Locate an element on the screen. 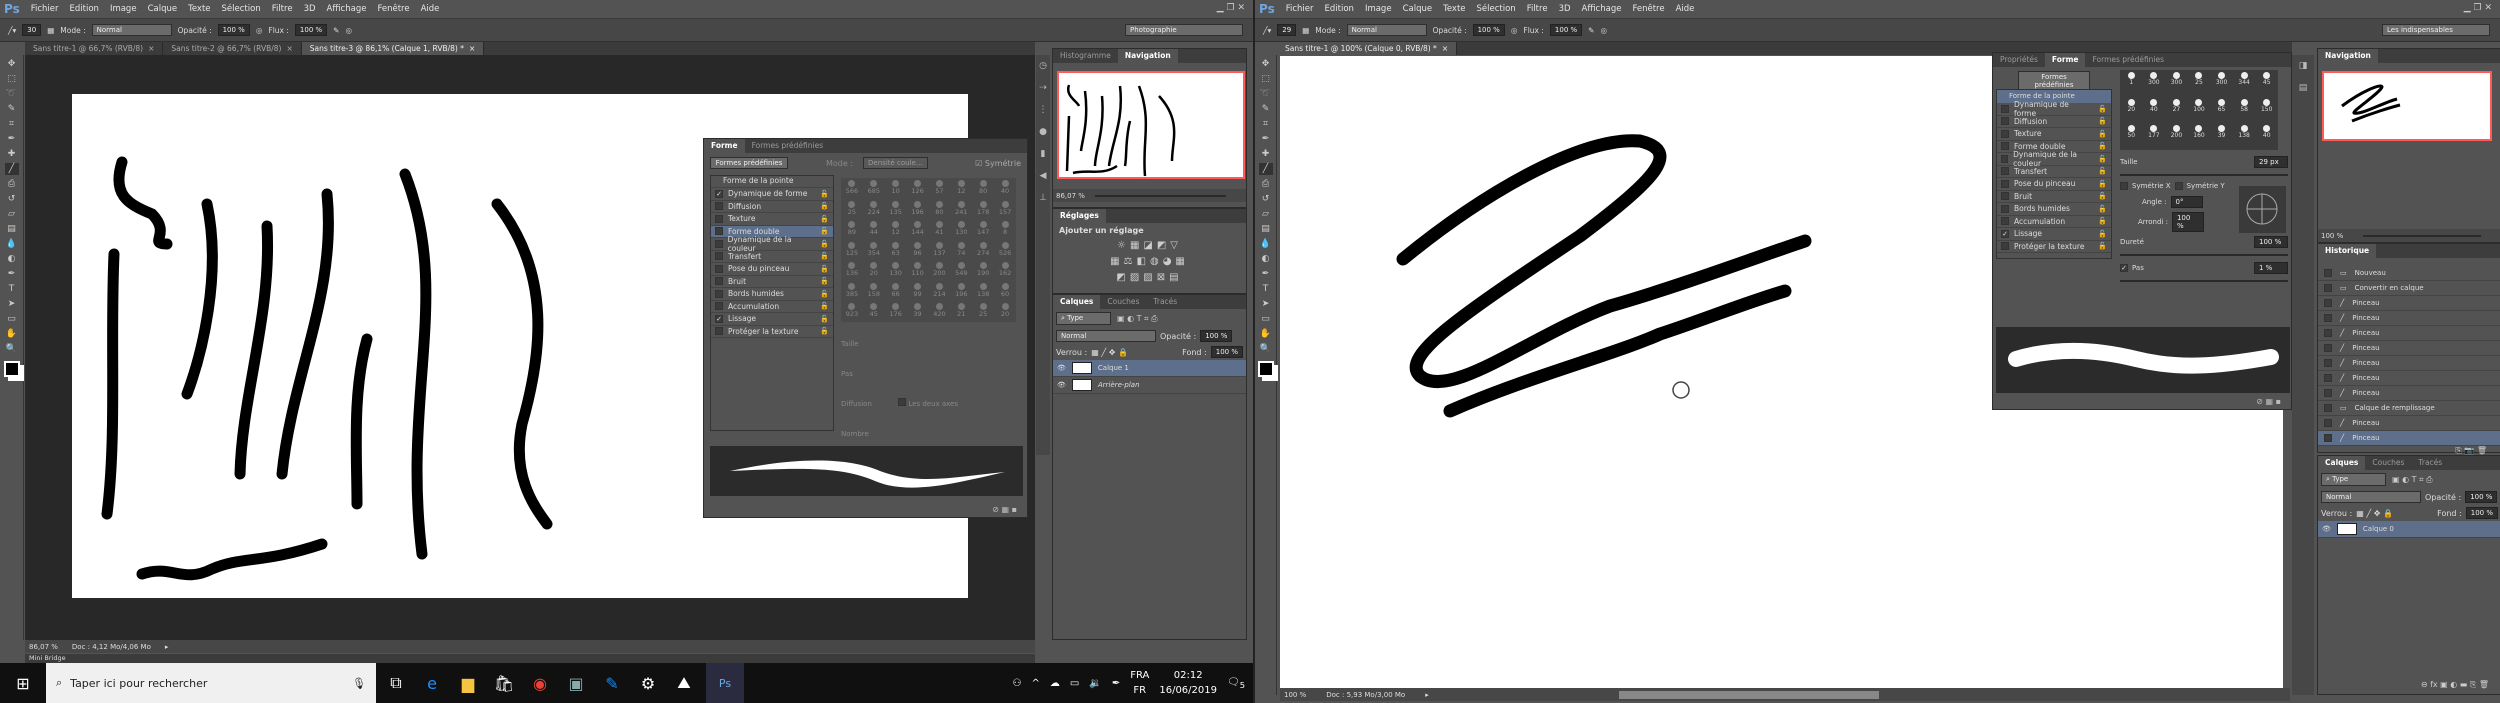 The width and height of the screenshot is (2500, 703). history-item: ▭ Convertir en calque is located at coordinates (2409, 288).